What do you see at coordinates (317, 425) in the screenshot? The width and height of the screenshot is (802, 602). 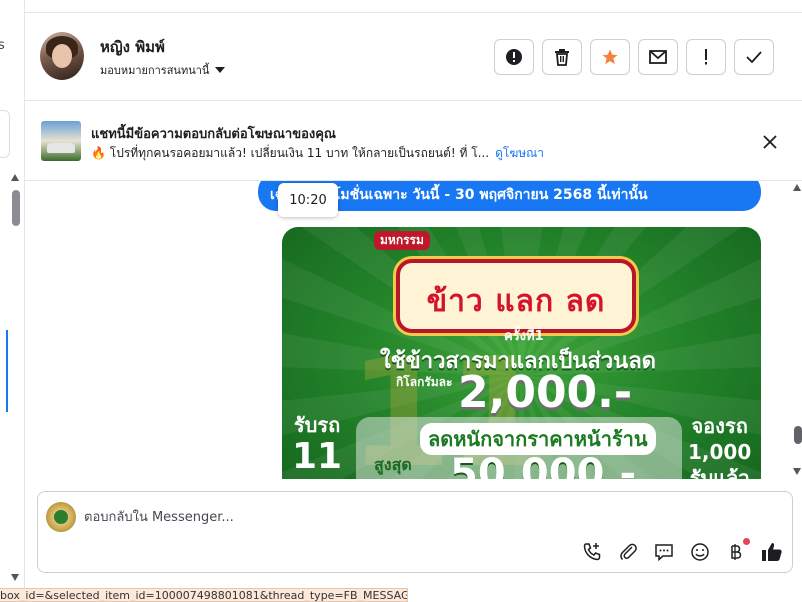 I see `ad-image-left-top: รับรถ` at bounding box center [317, 425].